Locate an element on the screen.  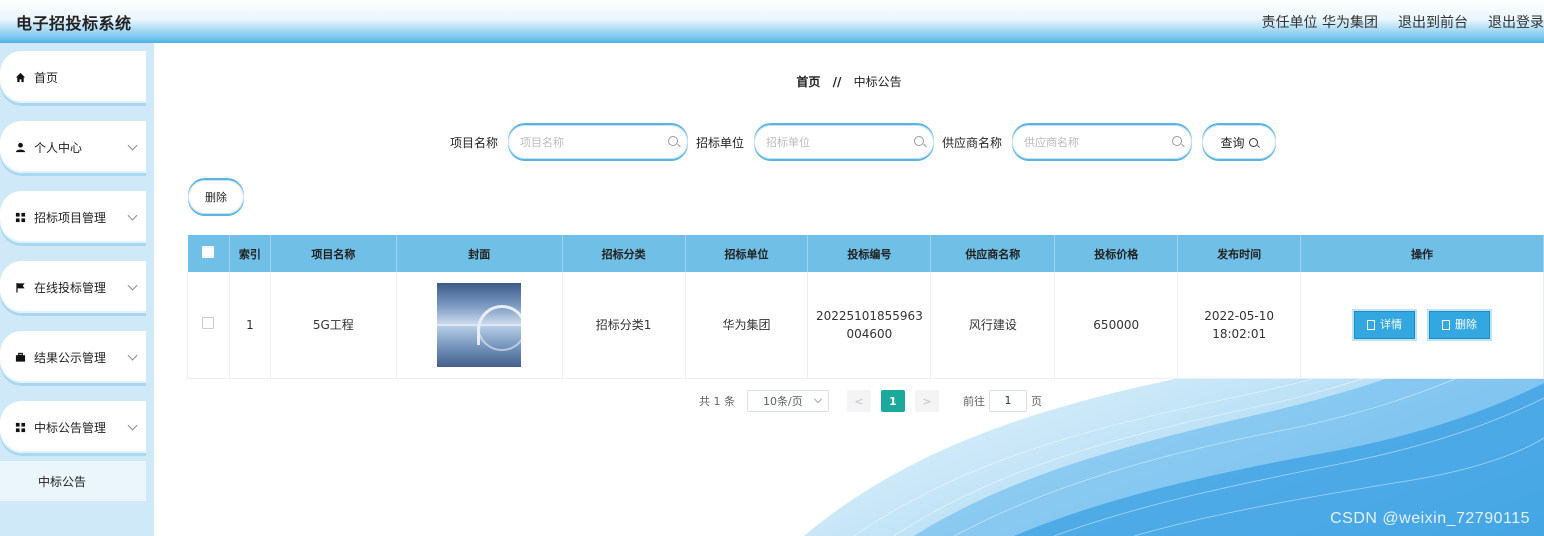
sidebar-item-label: 首页 is located at coordinates (46, 77).